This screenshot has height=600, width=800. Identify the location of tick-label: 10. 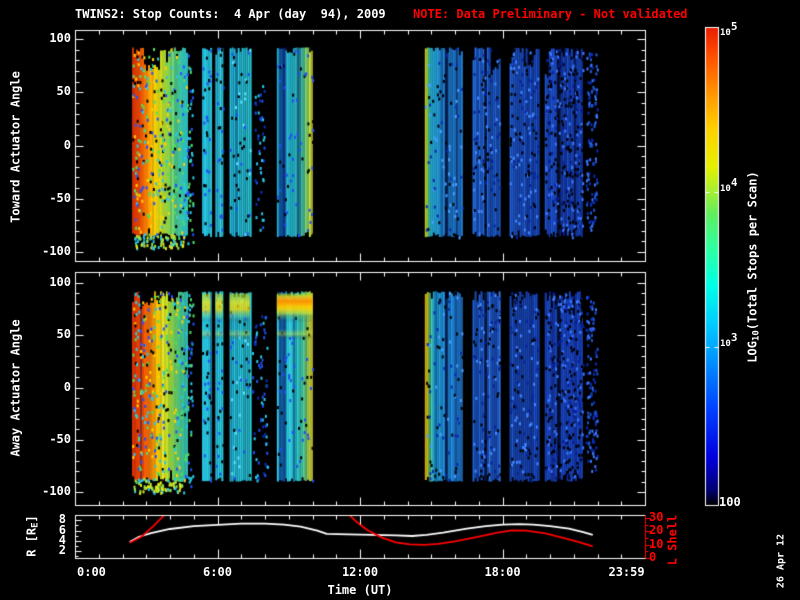
(656, 543).